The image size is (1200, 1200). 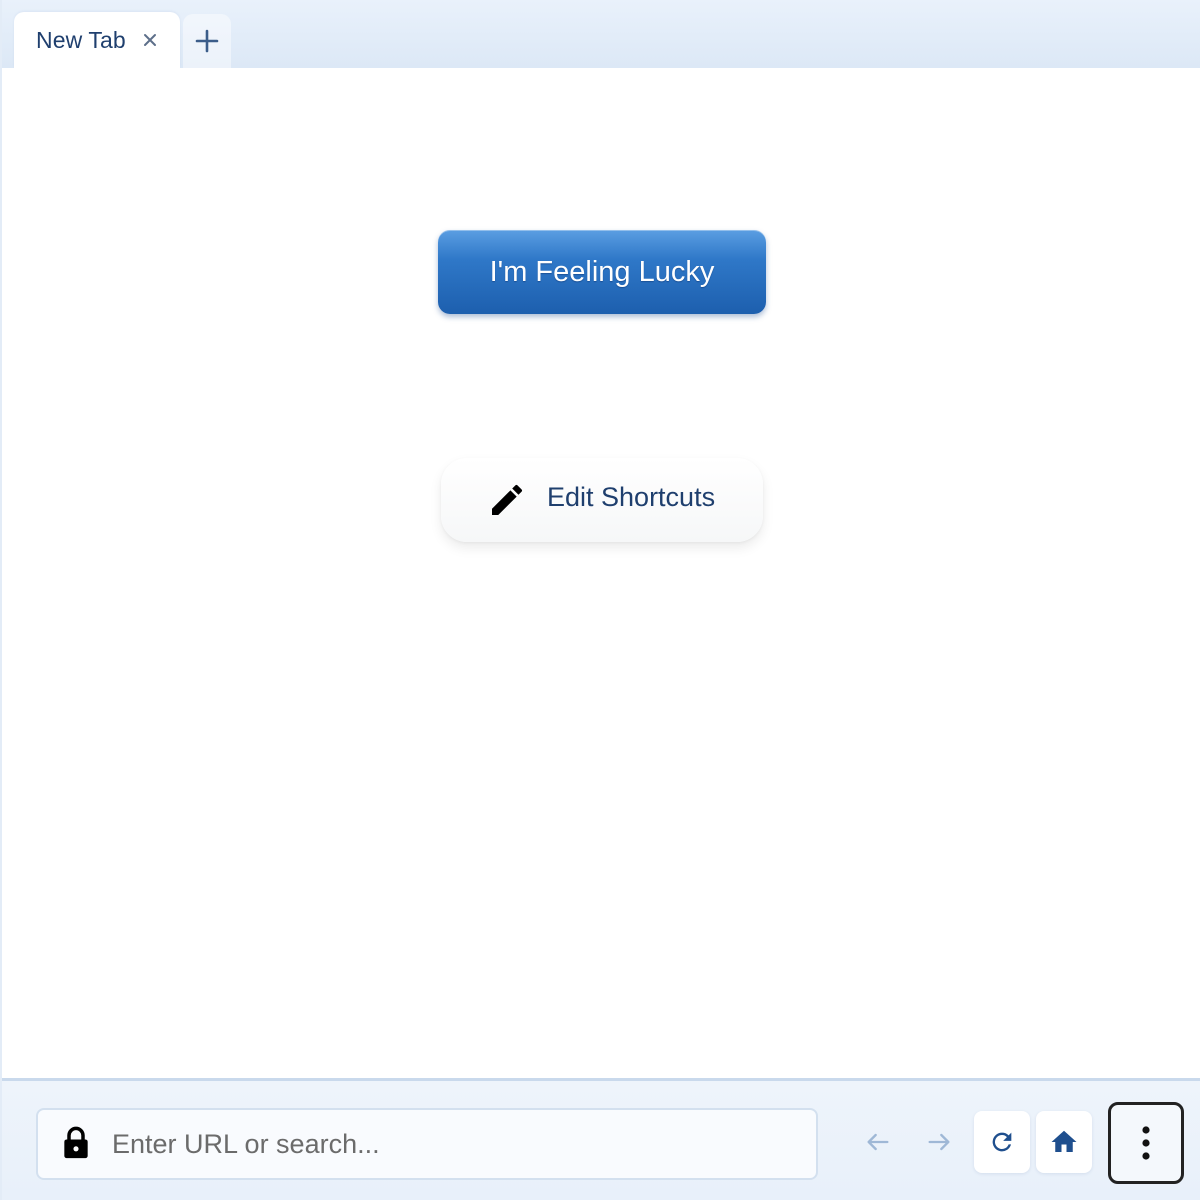 I want to click on edit-shortcuts-button: Edit Shortcuts, so click(x=602, y=500).